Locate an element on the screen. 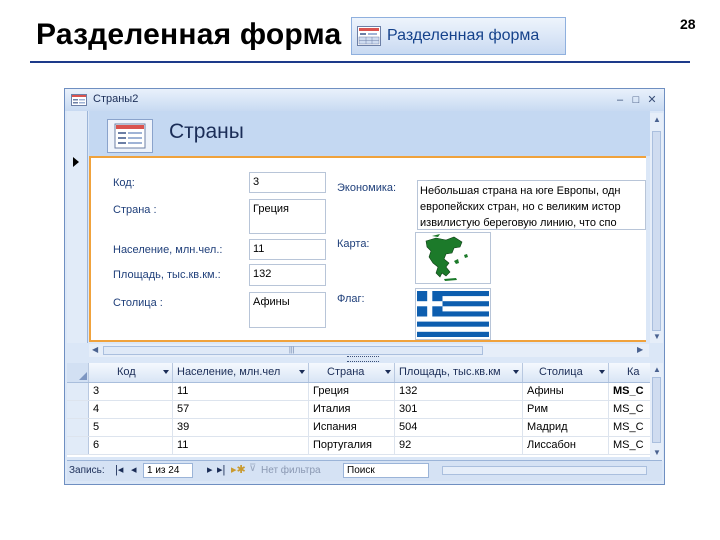 This screenshot has width=720, height=540. column-header-country: Страна is located at coordinates (352, 372).